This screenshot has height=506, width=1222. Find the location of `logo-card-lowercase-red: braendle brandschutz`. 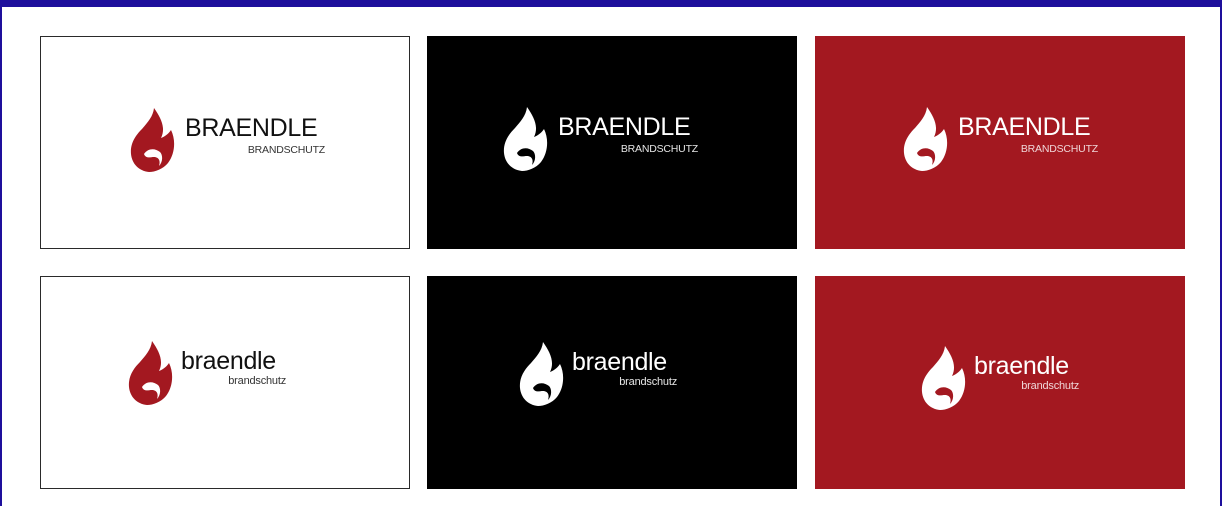

logo-card-lowercase-red: braendle brandschutz is located at coordinates (1000, 382).